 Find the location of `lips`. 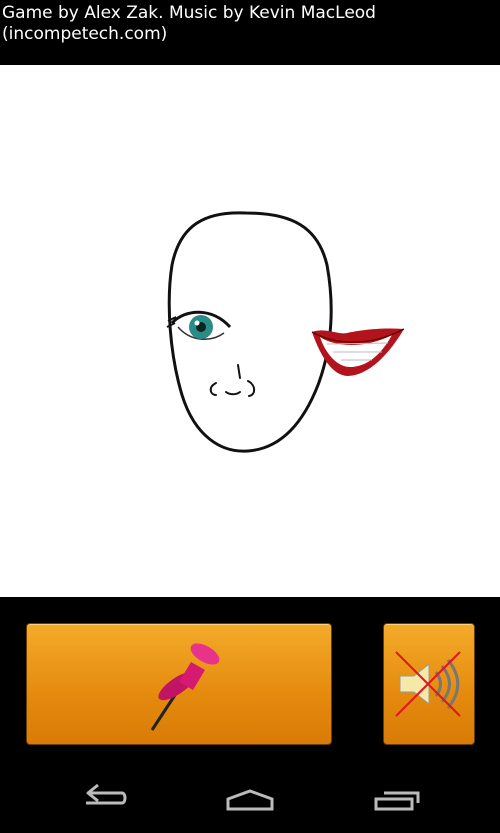

lips is located at coordinates (358, 352).